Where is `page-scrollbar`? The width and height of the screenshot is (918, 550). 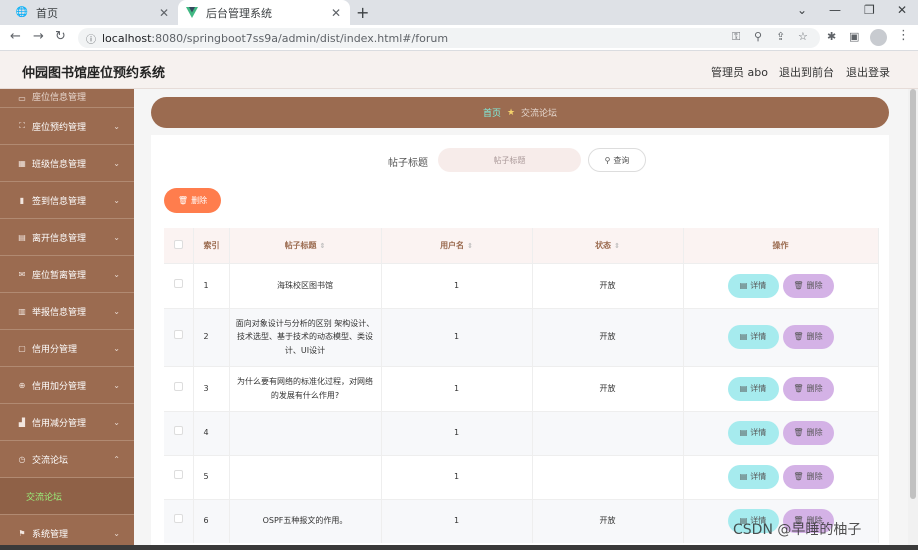 page-scrollbar is located at coordinates (913, 319).